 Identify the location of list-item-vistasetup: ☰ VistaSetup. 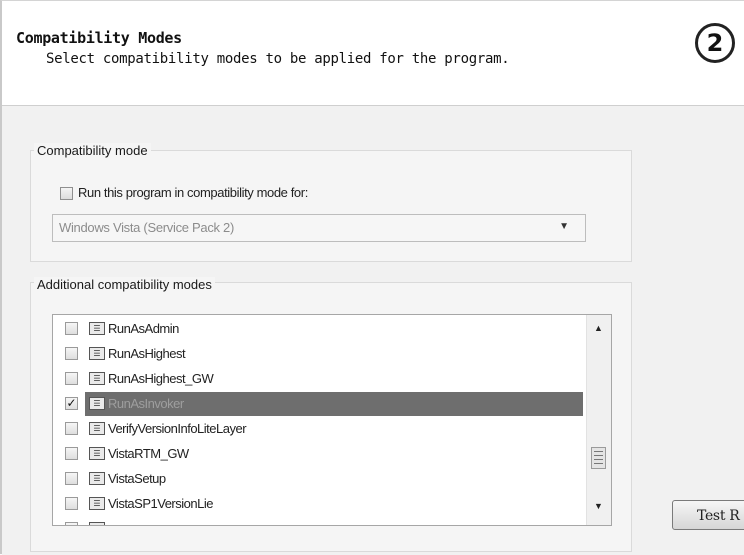
(319, 479).